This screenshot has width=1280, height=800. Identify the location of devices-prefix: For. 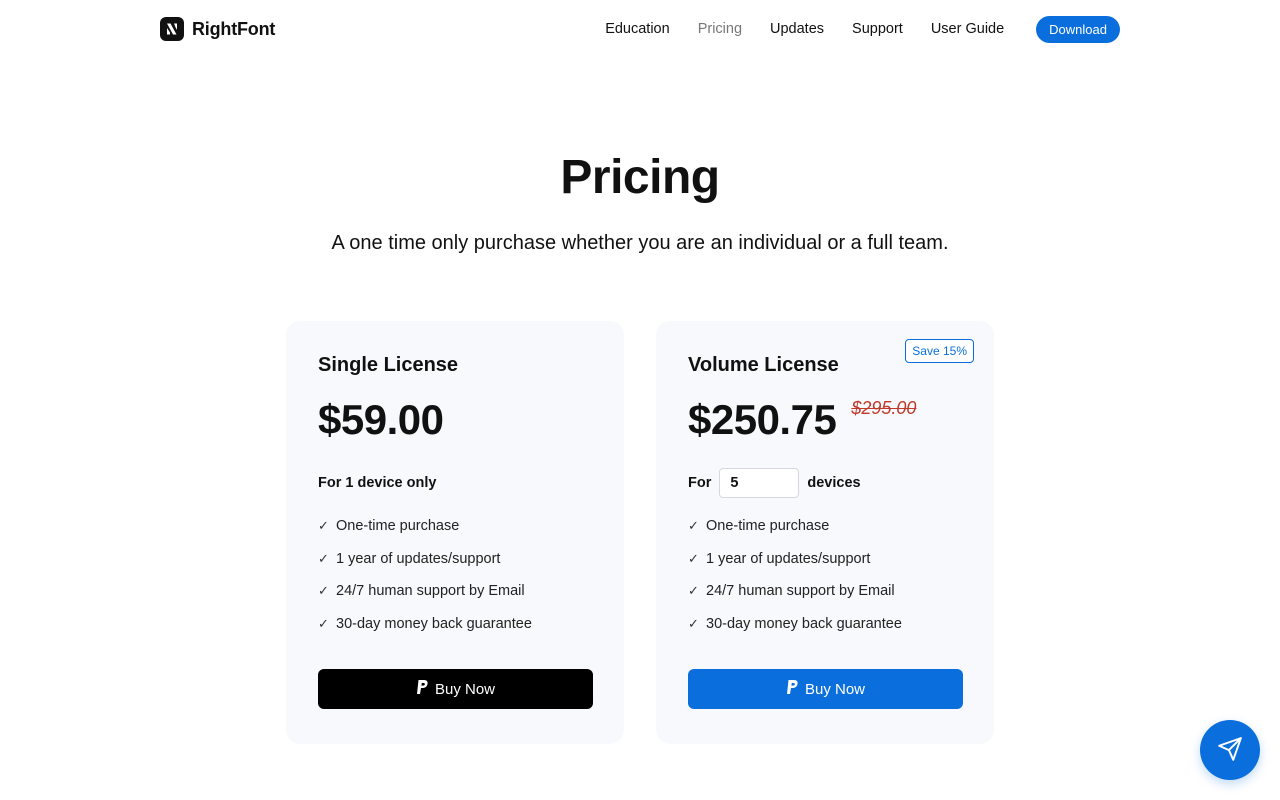
(700, 483).